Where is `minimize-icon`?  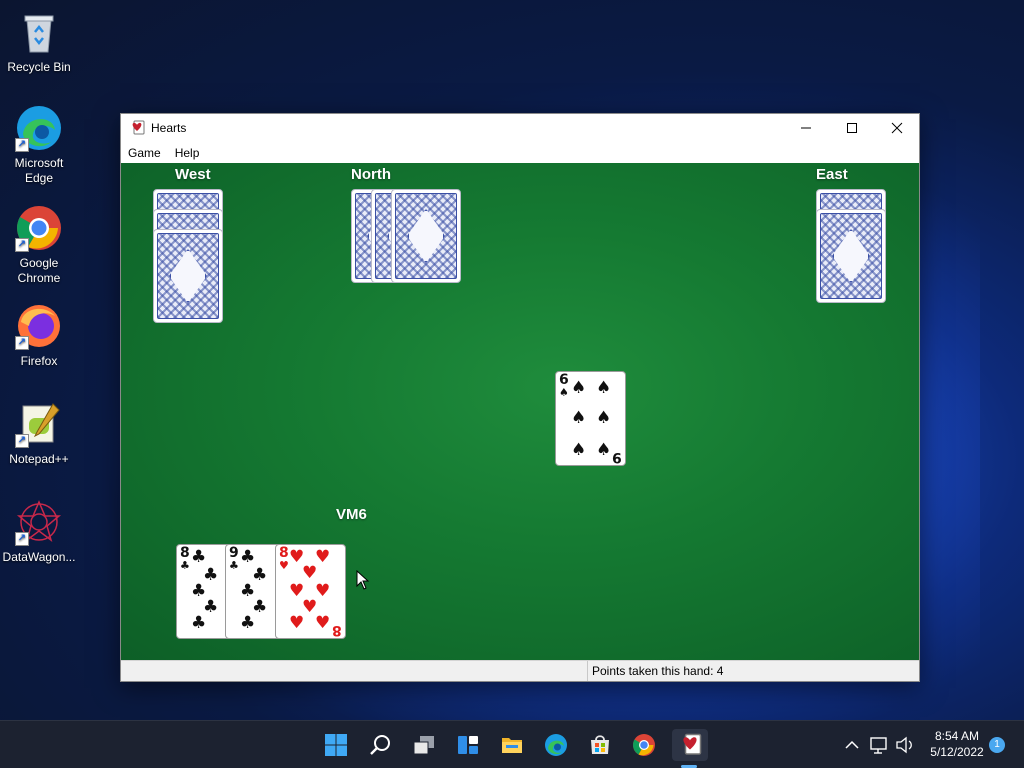
minimize-icon is located at coordinates (806, 128).